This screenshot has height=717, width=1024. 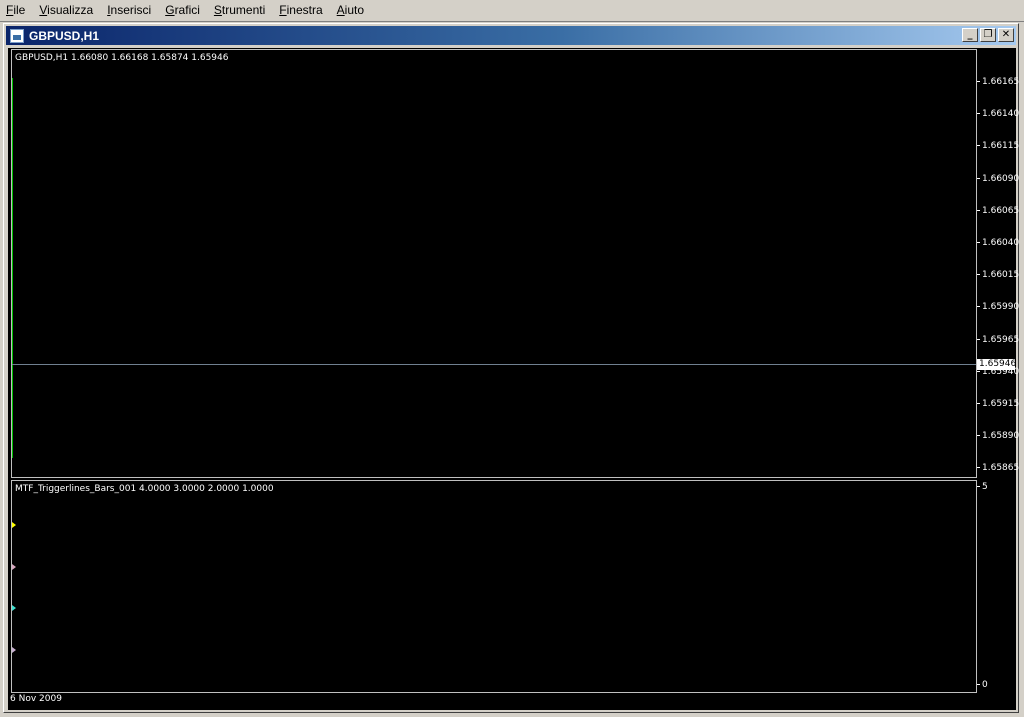 What do you see at coordinates (998, 82) in the screenshot?
I see `price-tick-label: 1.66165` at bounding box center [998, 82].